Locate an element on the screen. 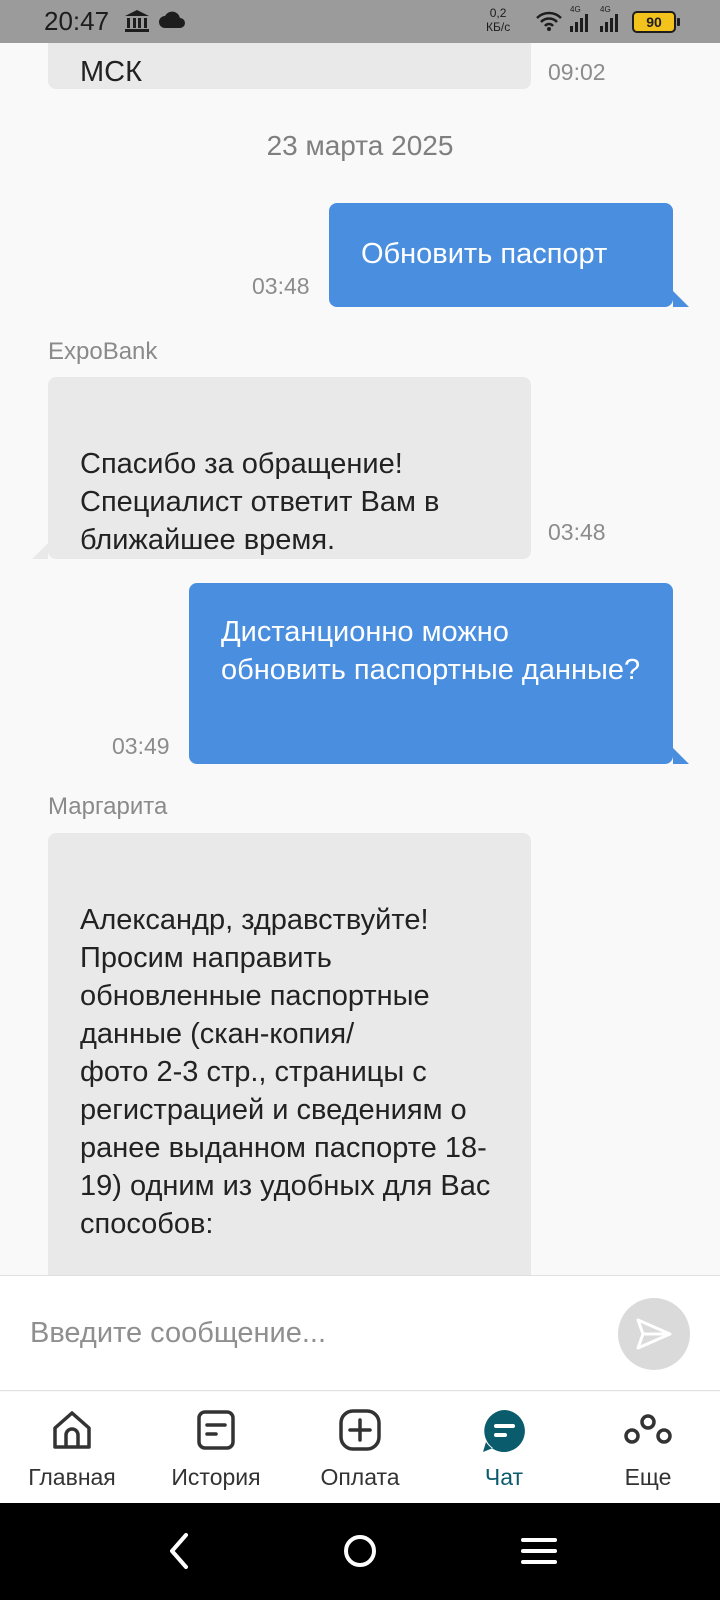  send-icon is located at coordinates (654, 1334).